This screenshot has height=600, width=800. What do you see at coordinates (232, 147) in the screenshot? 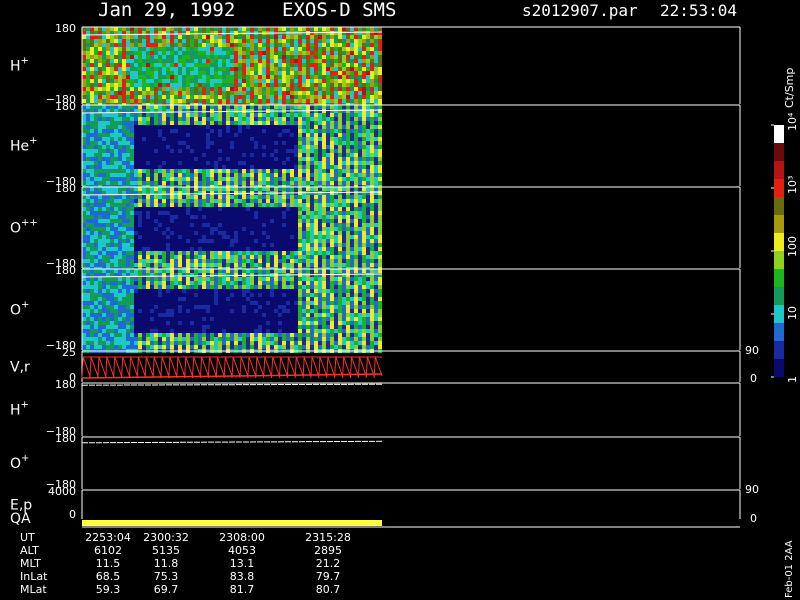
I see `spectrogram-heplus` at bounding box center [232, 147].